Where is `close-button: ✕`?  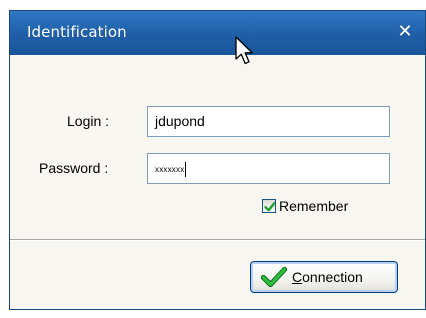 close-button: ✕ is located at coordinates (405, 32).